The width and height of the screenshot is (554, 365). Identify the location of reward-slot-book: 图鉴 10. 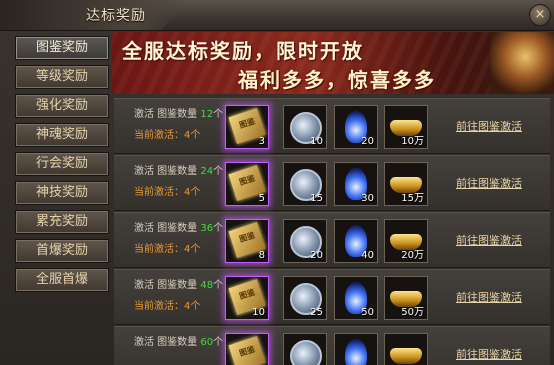
(247, 298).